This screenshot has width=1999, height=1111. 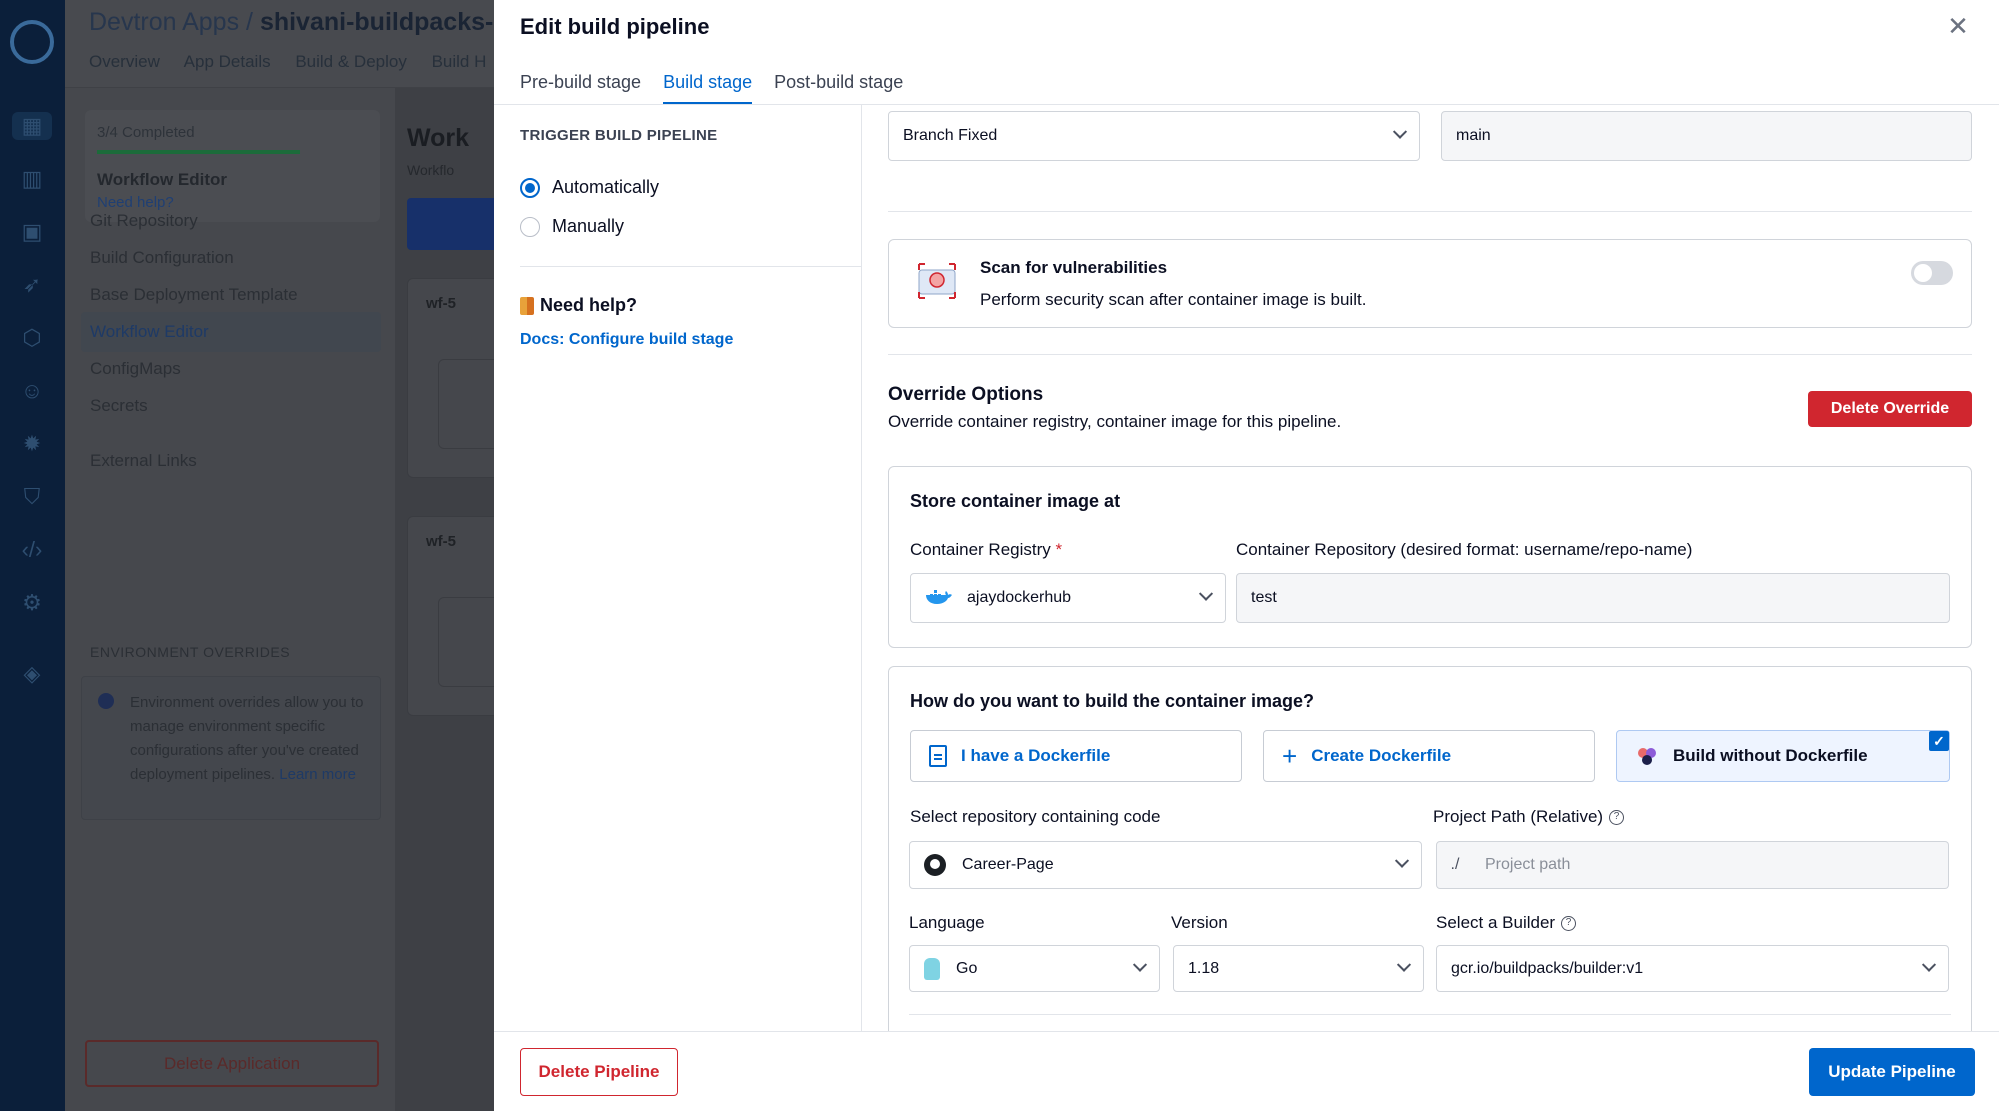 I want to click on nav-git-repository: Git Repository, so click(x=144, y=221).